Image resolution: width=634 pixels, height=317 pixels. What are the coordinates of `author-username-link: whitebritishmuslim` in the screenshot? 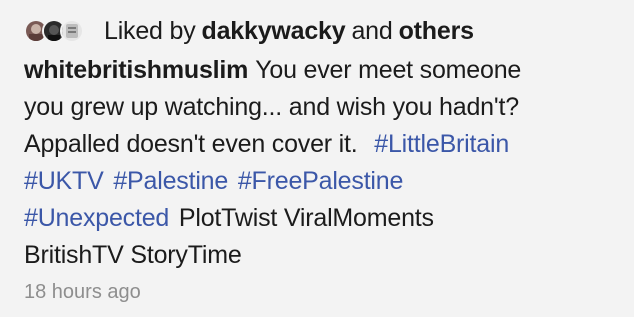 It's located at (136, 70).